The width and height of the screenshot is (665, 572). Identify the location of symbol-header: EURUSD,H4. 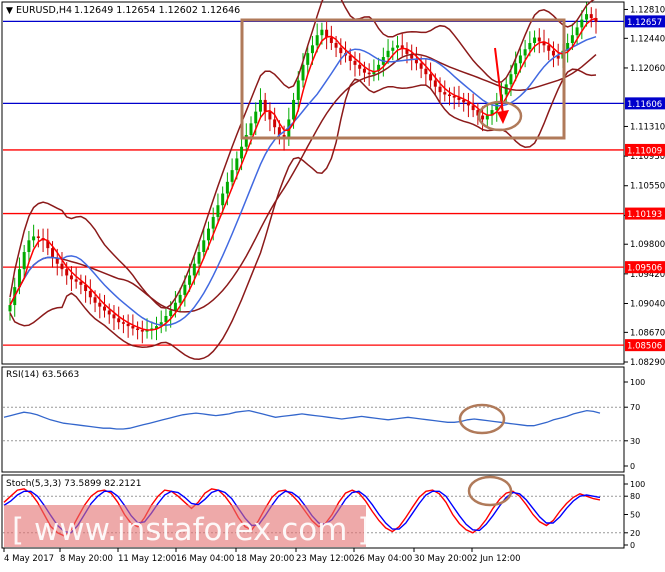
(44, 10).